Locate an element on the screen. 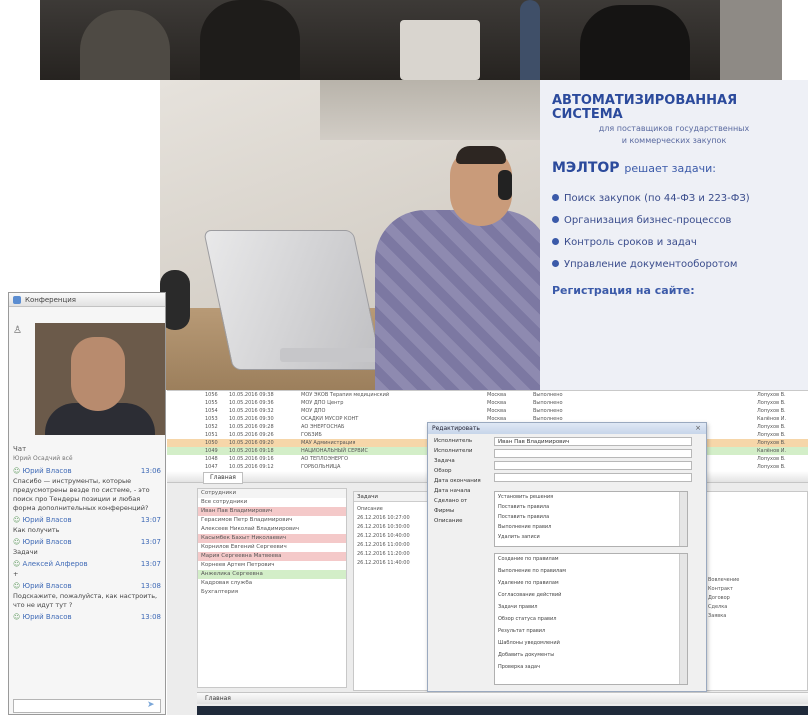 The image size is (808, 715). task-row: 26.12.2016 11:40:00 is located at coordinates (383, 563).